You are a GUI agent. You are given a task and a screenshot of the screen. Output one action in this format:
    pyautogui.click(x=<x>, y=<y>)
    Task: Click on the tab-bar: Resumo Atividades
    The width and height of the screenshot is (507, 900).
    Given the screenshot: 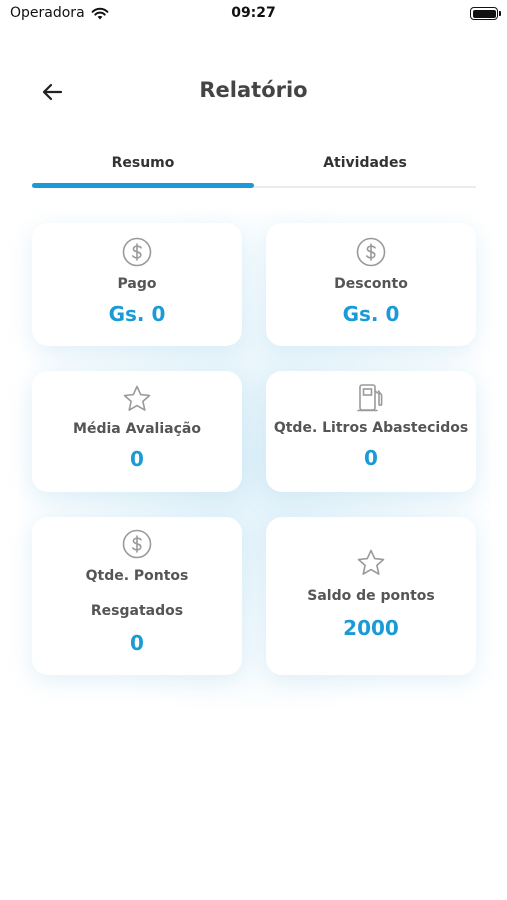 What is the action you would take?
    pyautogui.click(x=254, y=169)
    